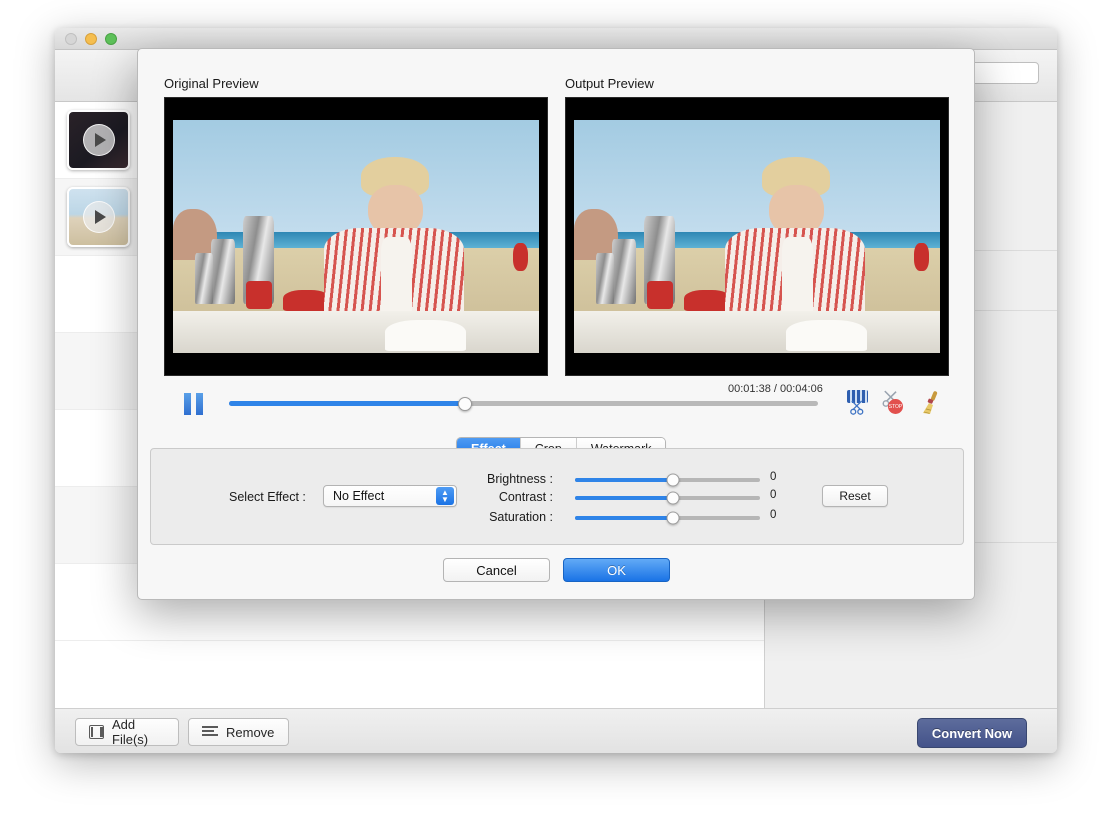  Describe the element at coordinates (111, 39) in the screenshot. I see `maximize-button-icon` at that location.